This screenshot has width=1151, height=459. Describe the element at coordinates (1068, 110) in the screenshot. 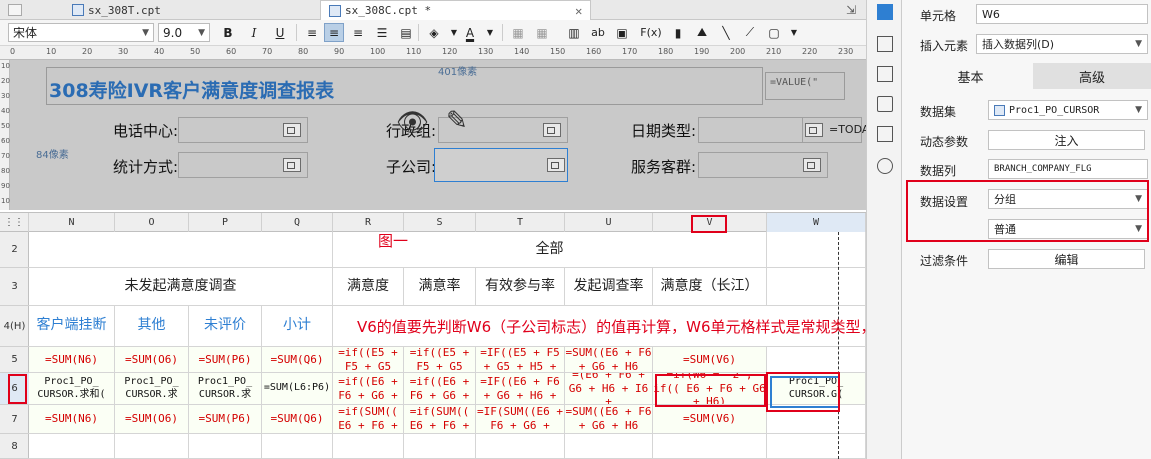

I see `dataset-select: Proc1_PO_CURSOR ▼` at that location.